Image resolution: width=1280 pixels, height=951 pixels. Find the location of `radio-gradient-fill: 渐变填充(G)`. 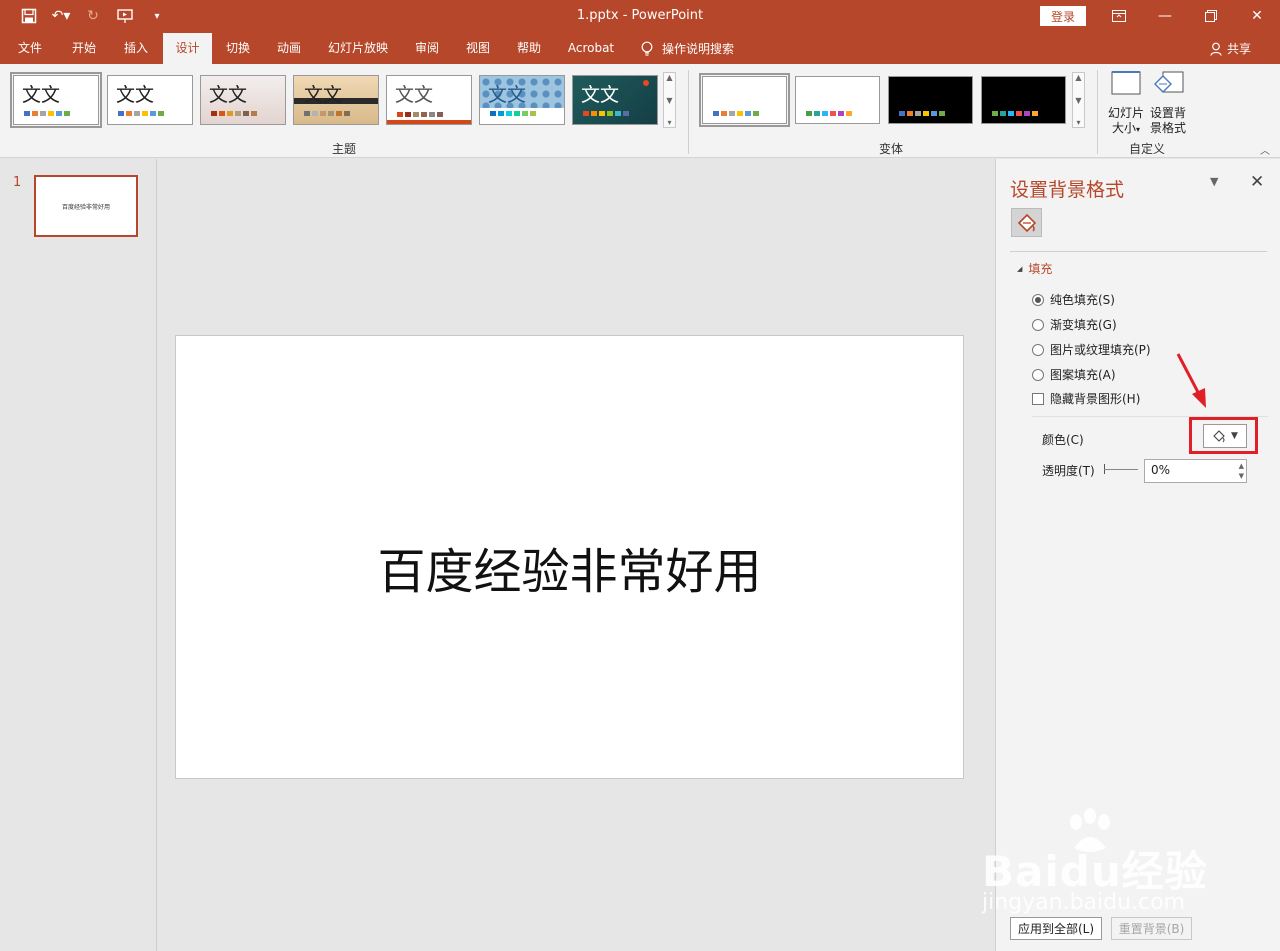

radio-gradient-fill: 渐变填充(G) is located at coordinates (1074, 324).